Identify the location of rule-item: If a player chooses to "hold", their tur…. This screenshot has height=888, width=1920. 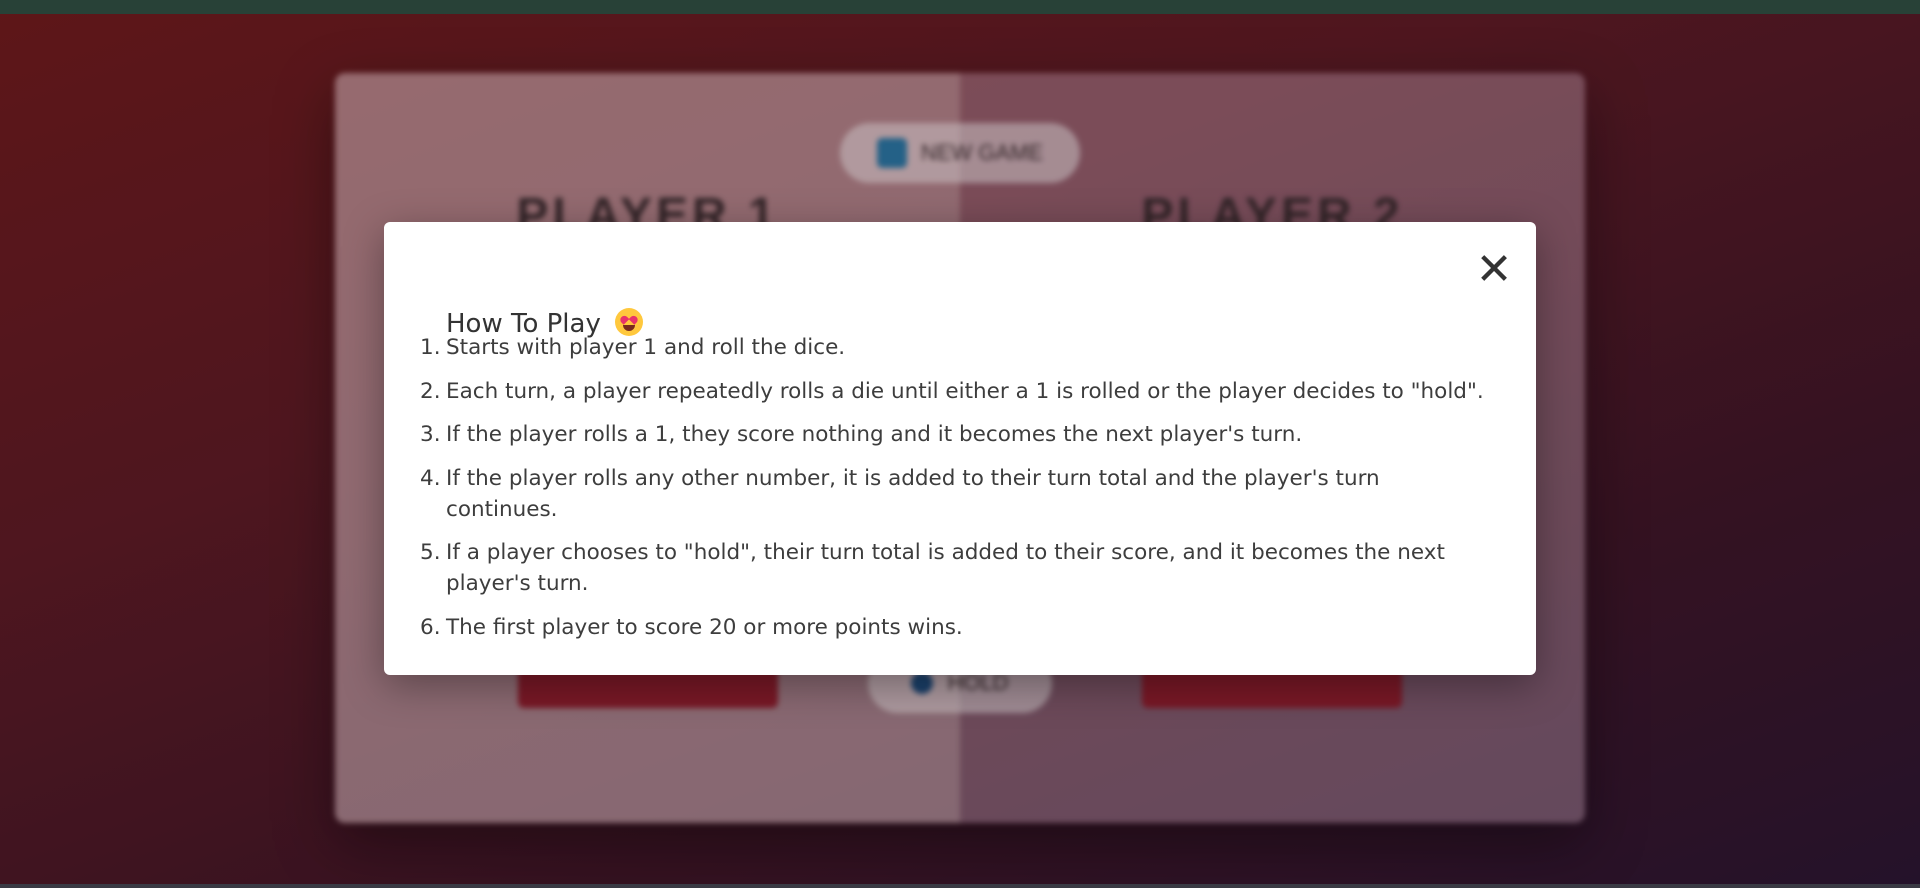
(932, 566).